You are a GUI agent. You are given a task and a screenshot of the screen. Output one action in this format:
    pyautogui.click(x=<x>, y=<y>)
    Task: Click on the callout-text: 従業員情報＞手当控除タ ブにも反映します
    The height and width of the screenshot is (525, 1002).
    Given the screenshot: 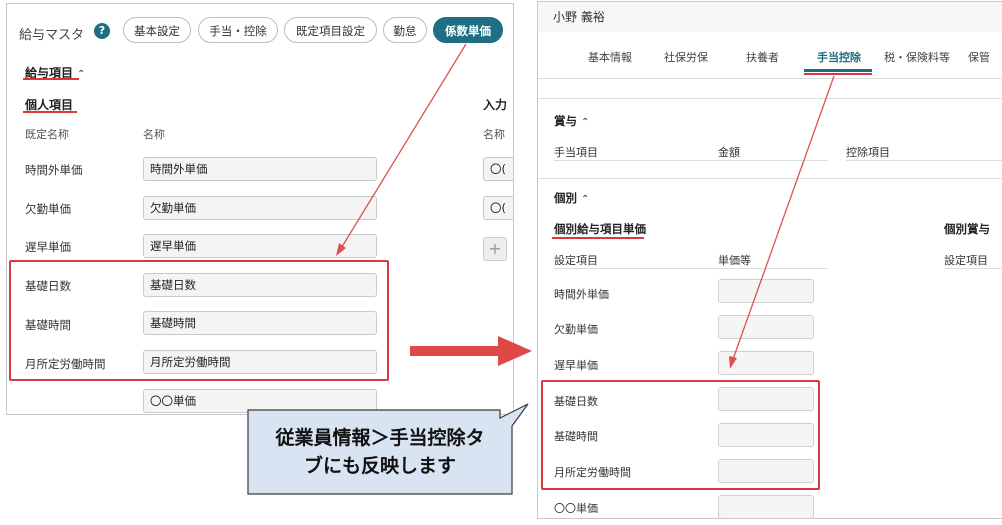 What is the action you would take?
    pyautogui.click(x=380, y=452)
    